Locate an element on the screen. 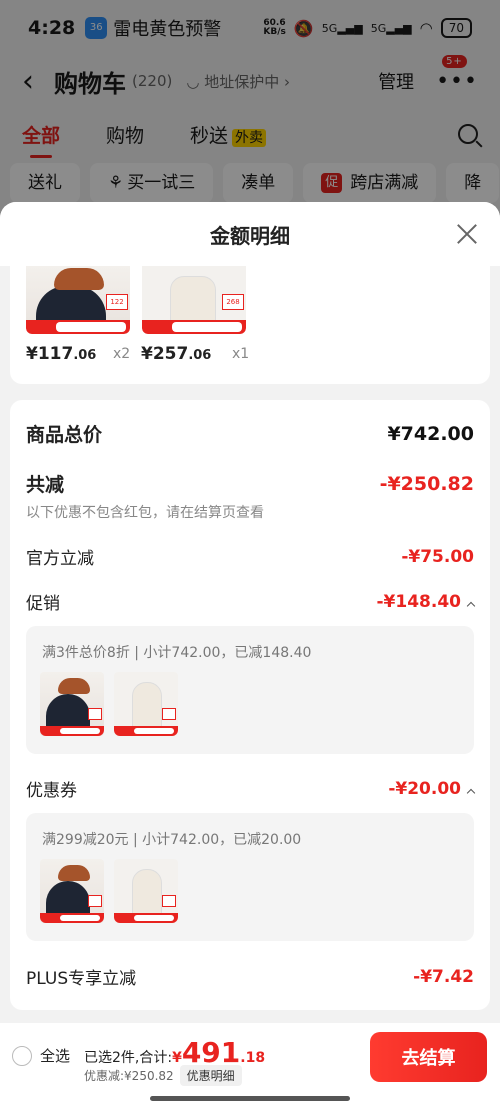 The height and width of the screenshot is (1111, 500). promo-detail-box: 满3件总价8折 | 小计742.00，已减148.40 is located at coordinates (250, 690).